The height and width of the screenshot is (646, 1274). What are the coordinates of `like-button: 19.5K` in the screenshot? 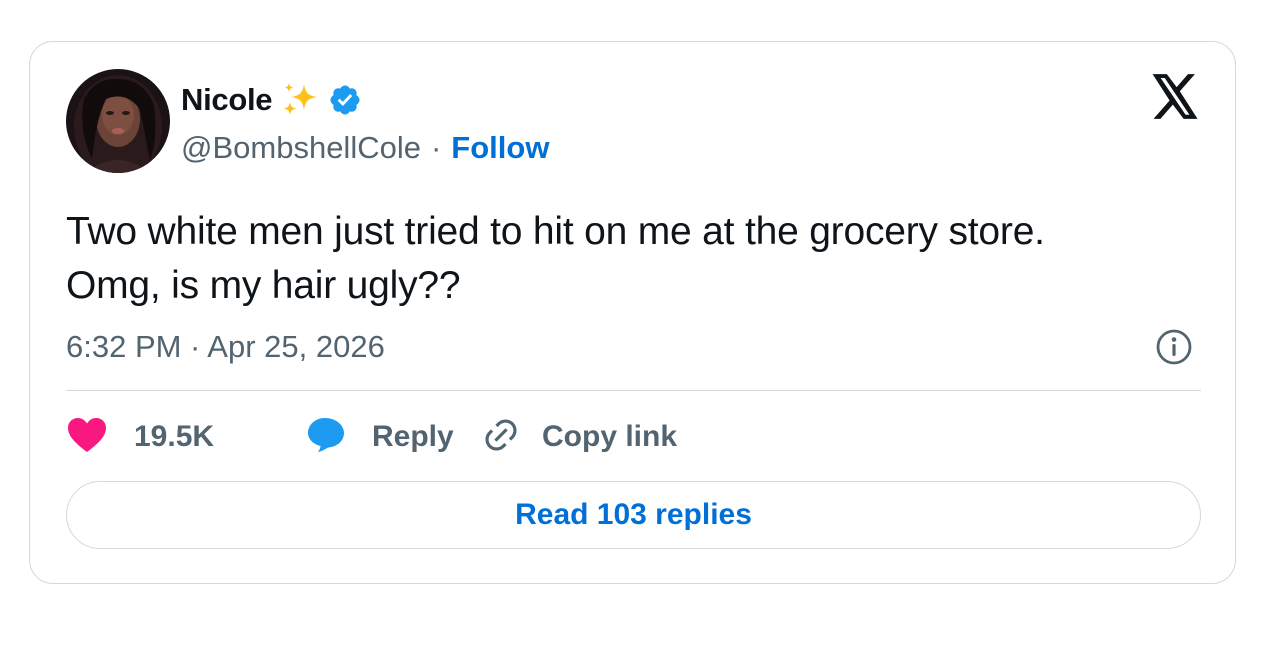 It's located at (186, 437).